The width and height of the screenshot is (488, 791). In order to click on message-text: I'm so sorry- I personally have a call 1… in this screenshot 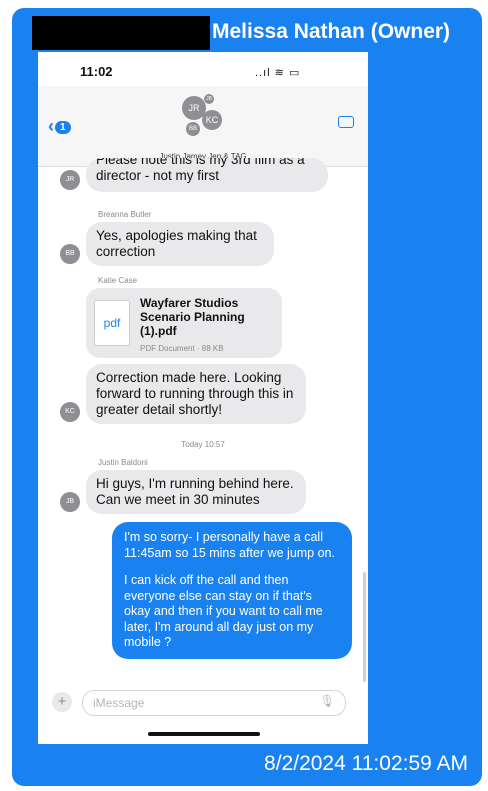, I will do `click(229, 545)`.